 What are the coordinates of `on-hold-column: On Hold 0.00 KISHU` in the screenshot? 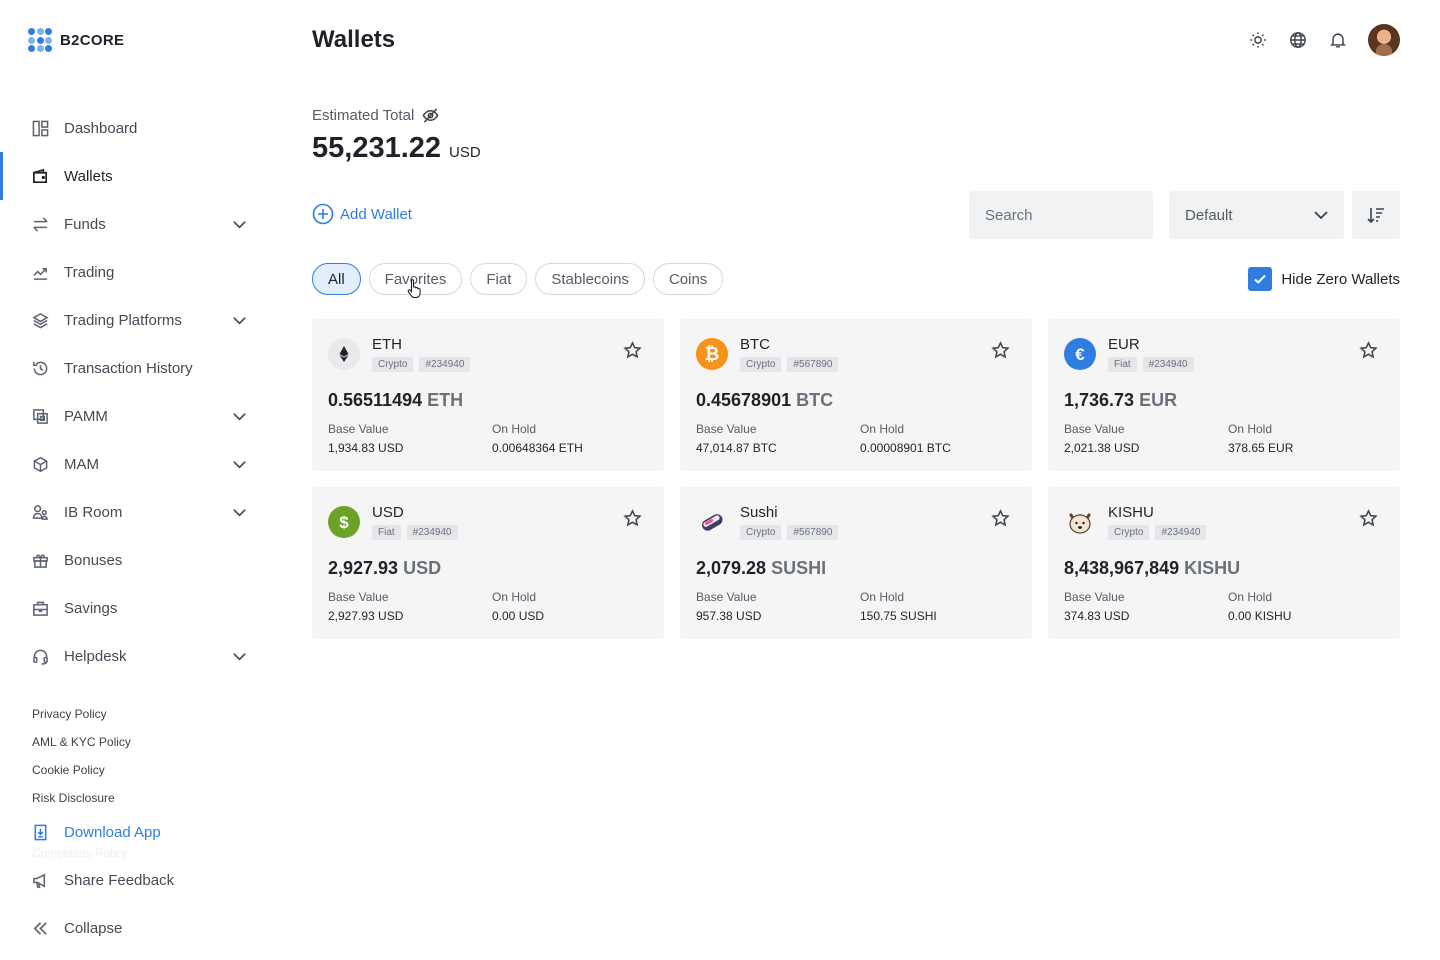 It's located at (1259, 606).